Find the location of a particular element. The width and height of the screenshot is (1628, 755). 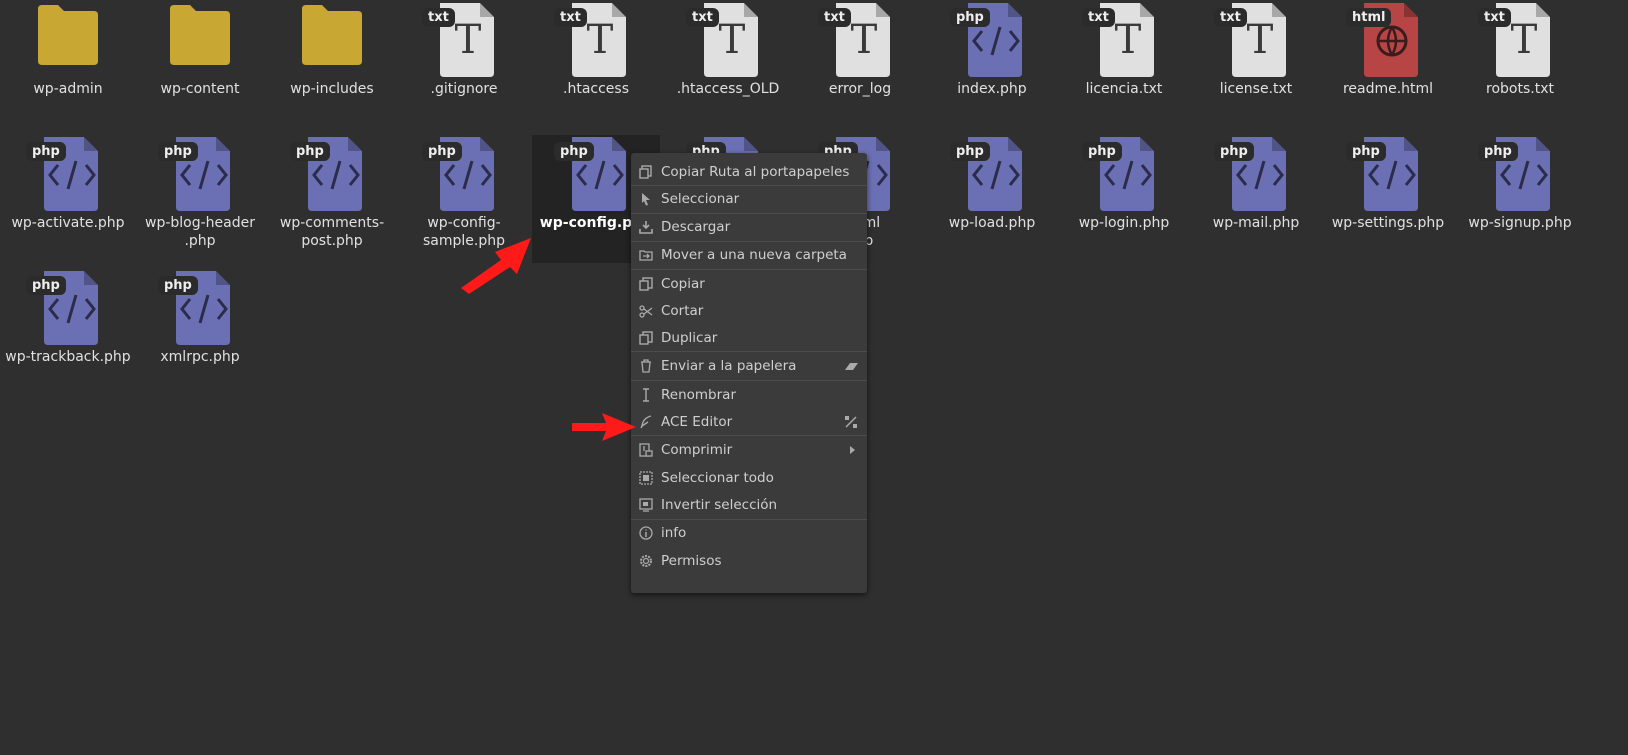

menu-item-label: Seleccionar todo is located at coordinates (717, 478).